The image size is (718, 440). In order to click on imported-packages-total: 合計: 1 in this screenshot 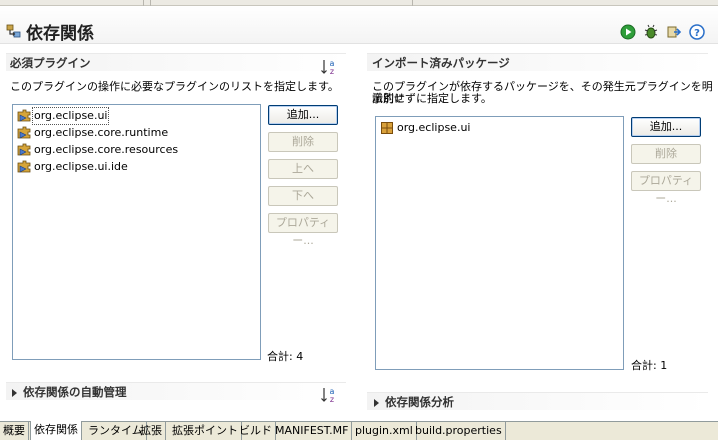, I will do `click(649, 365)`.